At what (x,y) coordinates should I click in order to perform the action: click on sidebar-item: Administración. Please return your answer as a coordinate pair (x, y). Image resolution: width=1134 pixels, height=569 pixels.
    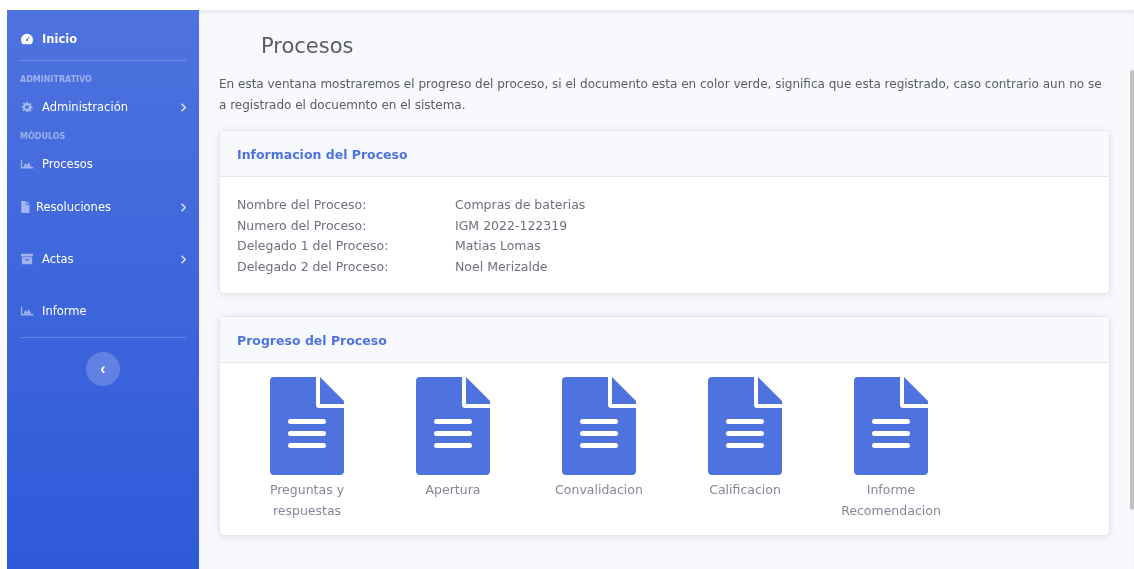
    Looking at the image, I should click on (103, 107).